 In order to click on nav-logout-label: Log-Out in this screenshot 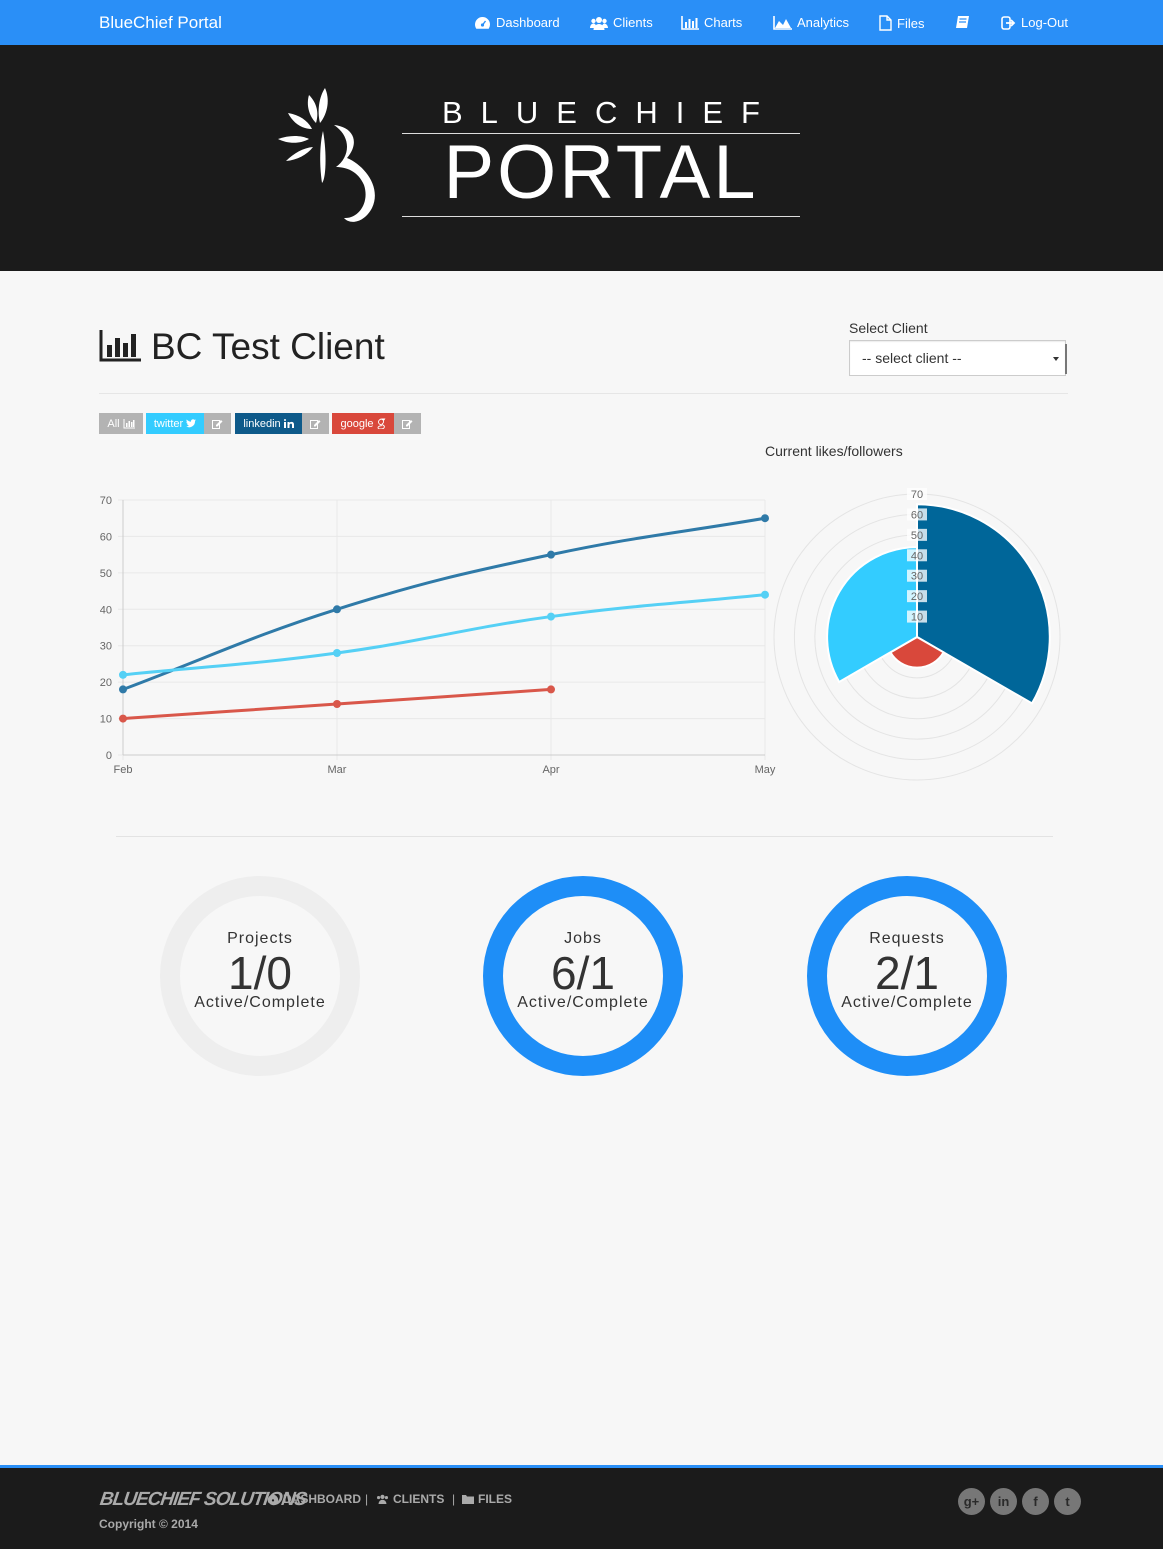, I will do `click(1044, 22)`.